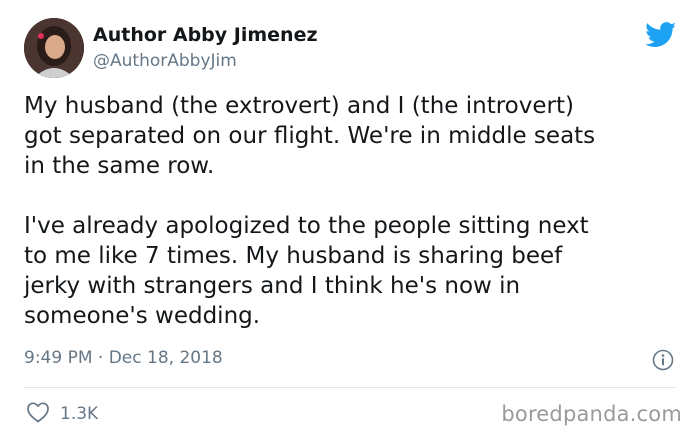  What do you see at coordinates (79, 414) in the screenshot?
I see `like-count: 1.3K` at bounding box center [79, 414].